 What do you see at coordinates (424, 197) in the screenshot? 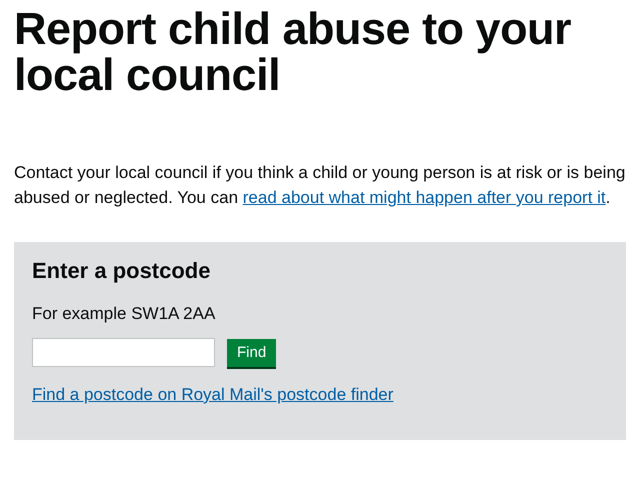
I see `info-link: read about what might happen after you report it` at bounding box center [424, 197].